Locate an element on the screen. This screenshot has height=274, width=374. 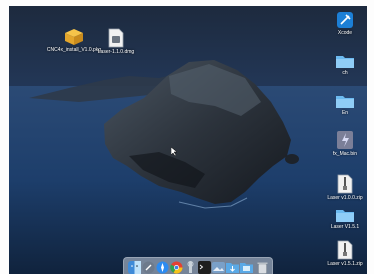
terminal-icon is located at coordinates (204, 267).